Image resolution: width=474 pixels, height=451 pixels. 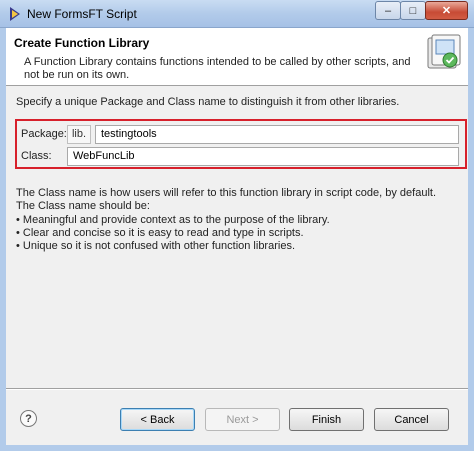 What do you see at coordinates (444, 51) in the screenshot?
I see `function-library-icon` at bounding box center [444, 51].